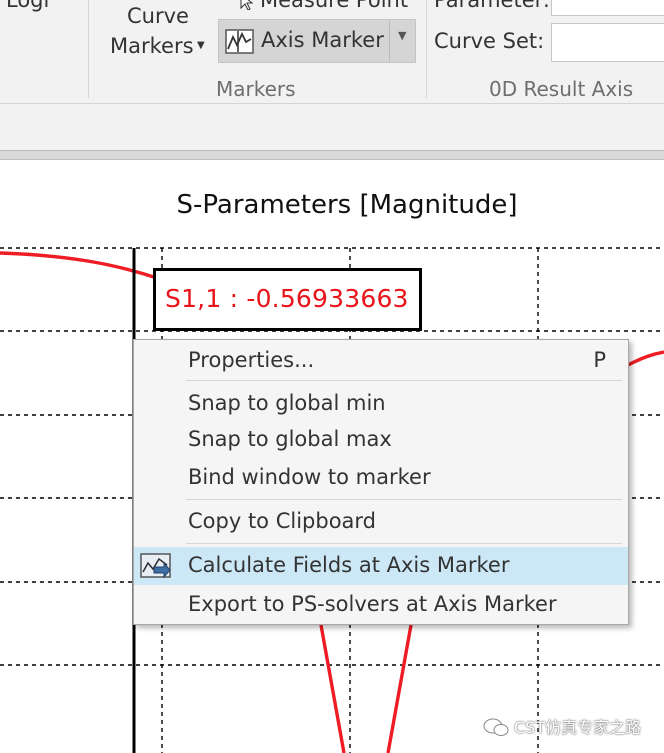  What do you see at coordinates (309, 477) in the screenshot?
I see `menu-item-label: Bind window to marker` at bounding box center [309, 477].